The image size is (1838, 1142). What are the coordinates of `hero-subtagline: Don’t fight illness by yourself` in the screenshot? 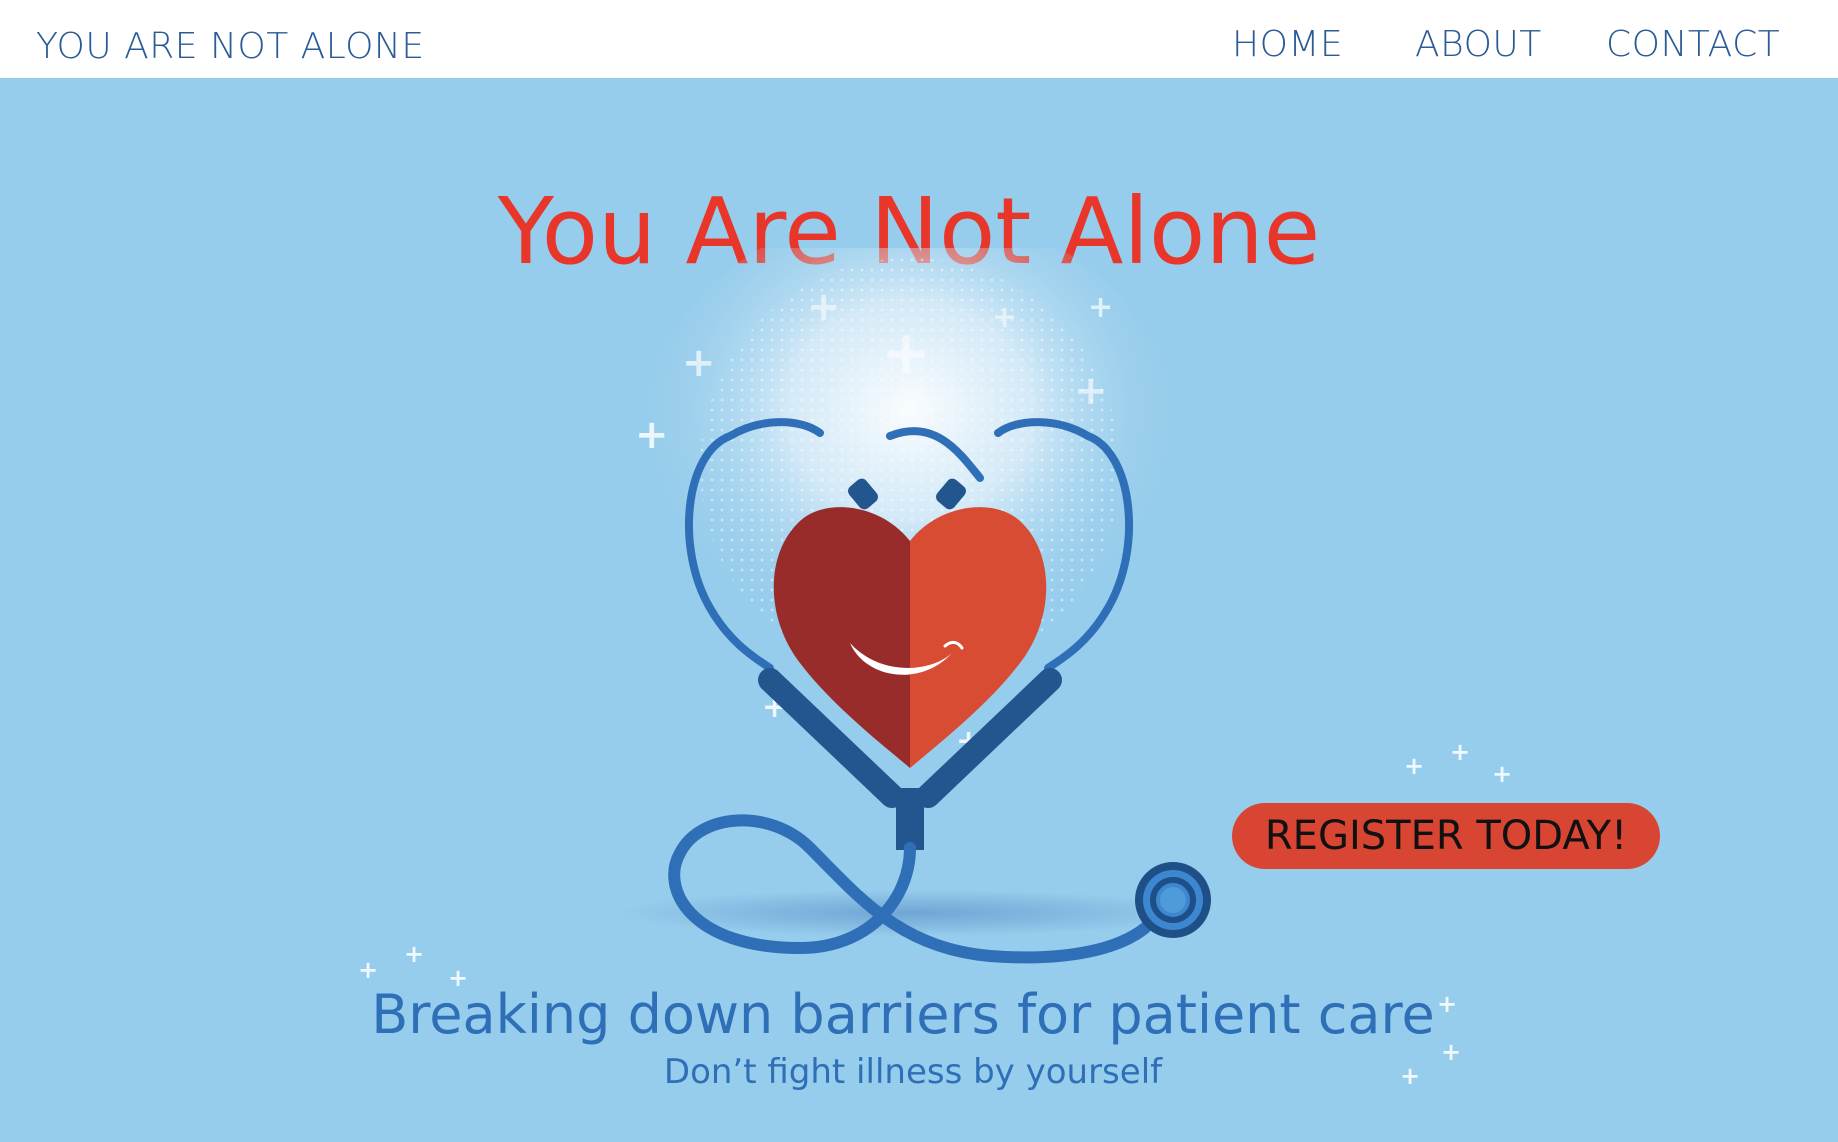 It's located at (913, 1072).